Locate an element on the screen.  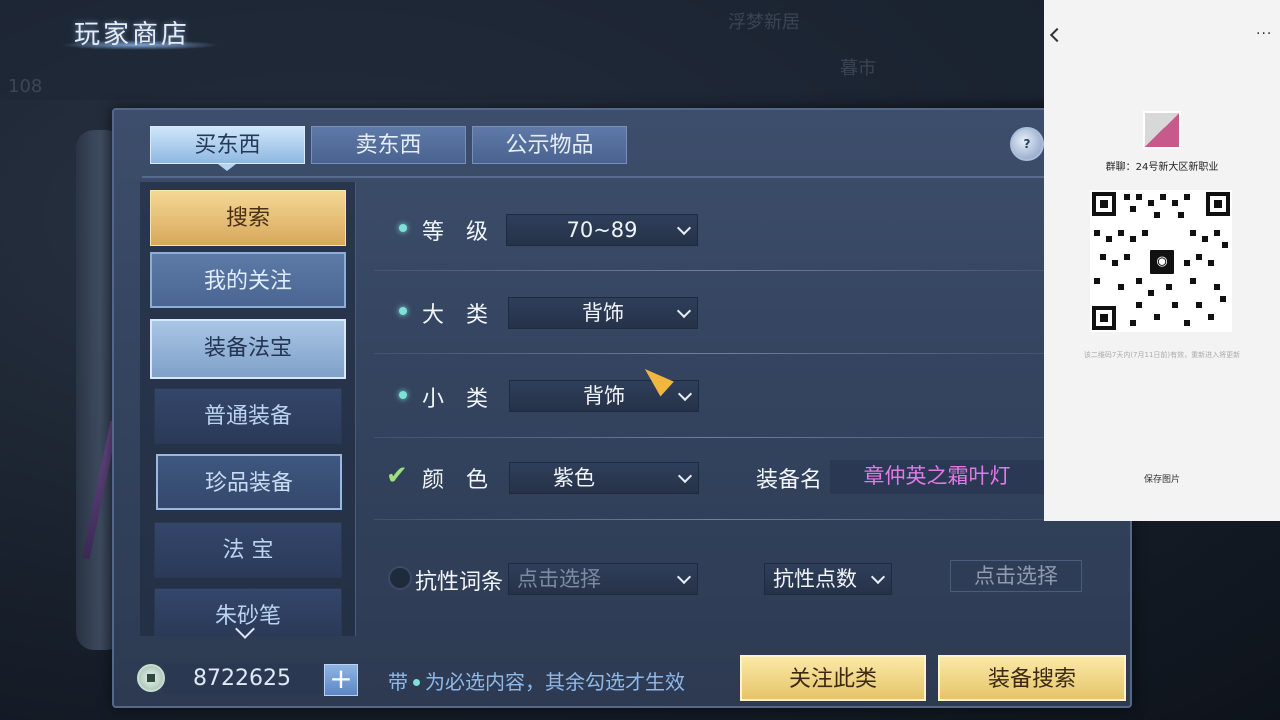
sidebar-item-magic-treasure: 法 宝 is located at coordinates (248, 550).